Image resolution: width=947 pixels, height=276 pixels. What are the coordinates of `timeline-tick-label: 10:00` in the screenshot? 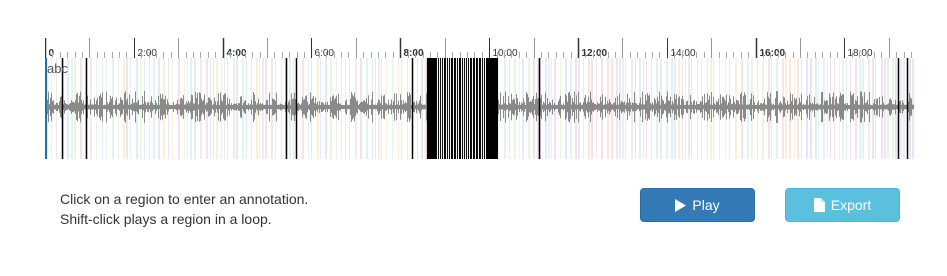 It's located at (505, 53).